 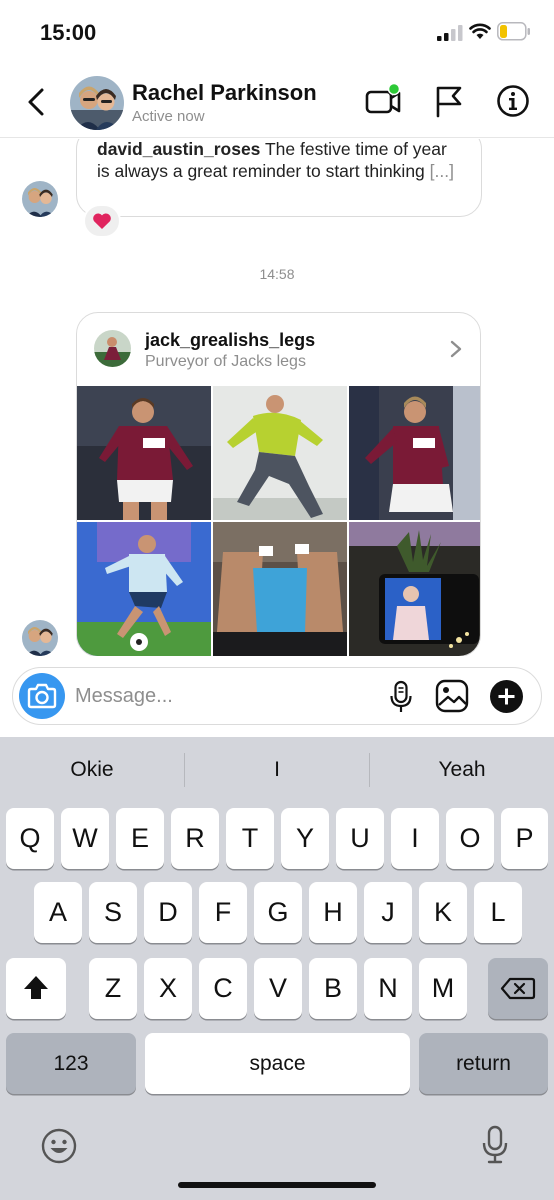 I want to click on message-composer, so click(x=277, y=696).